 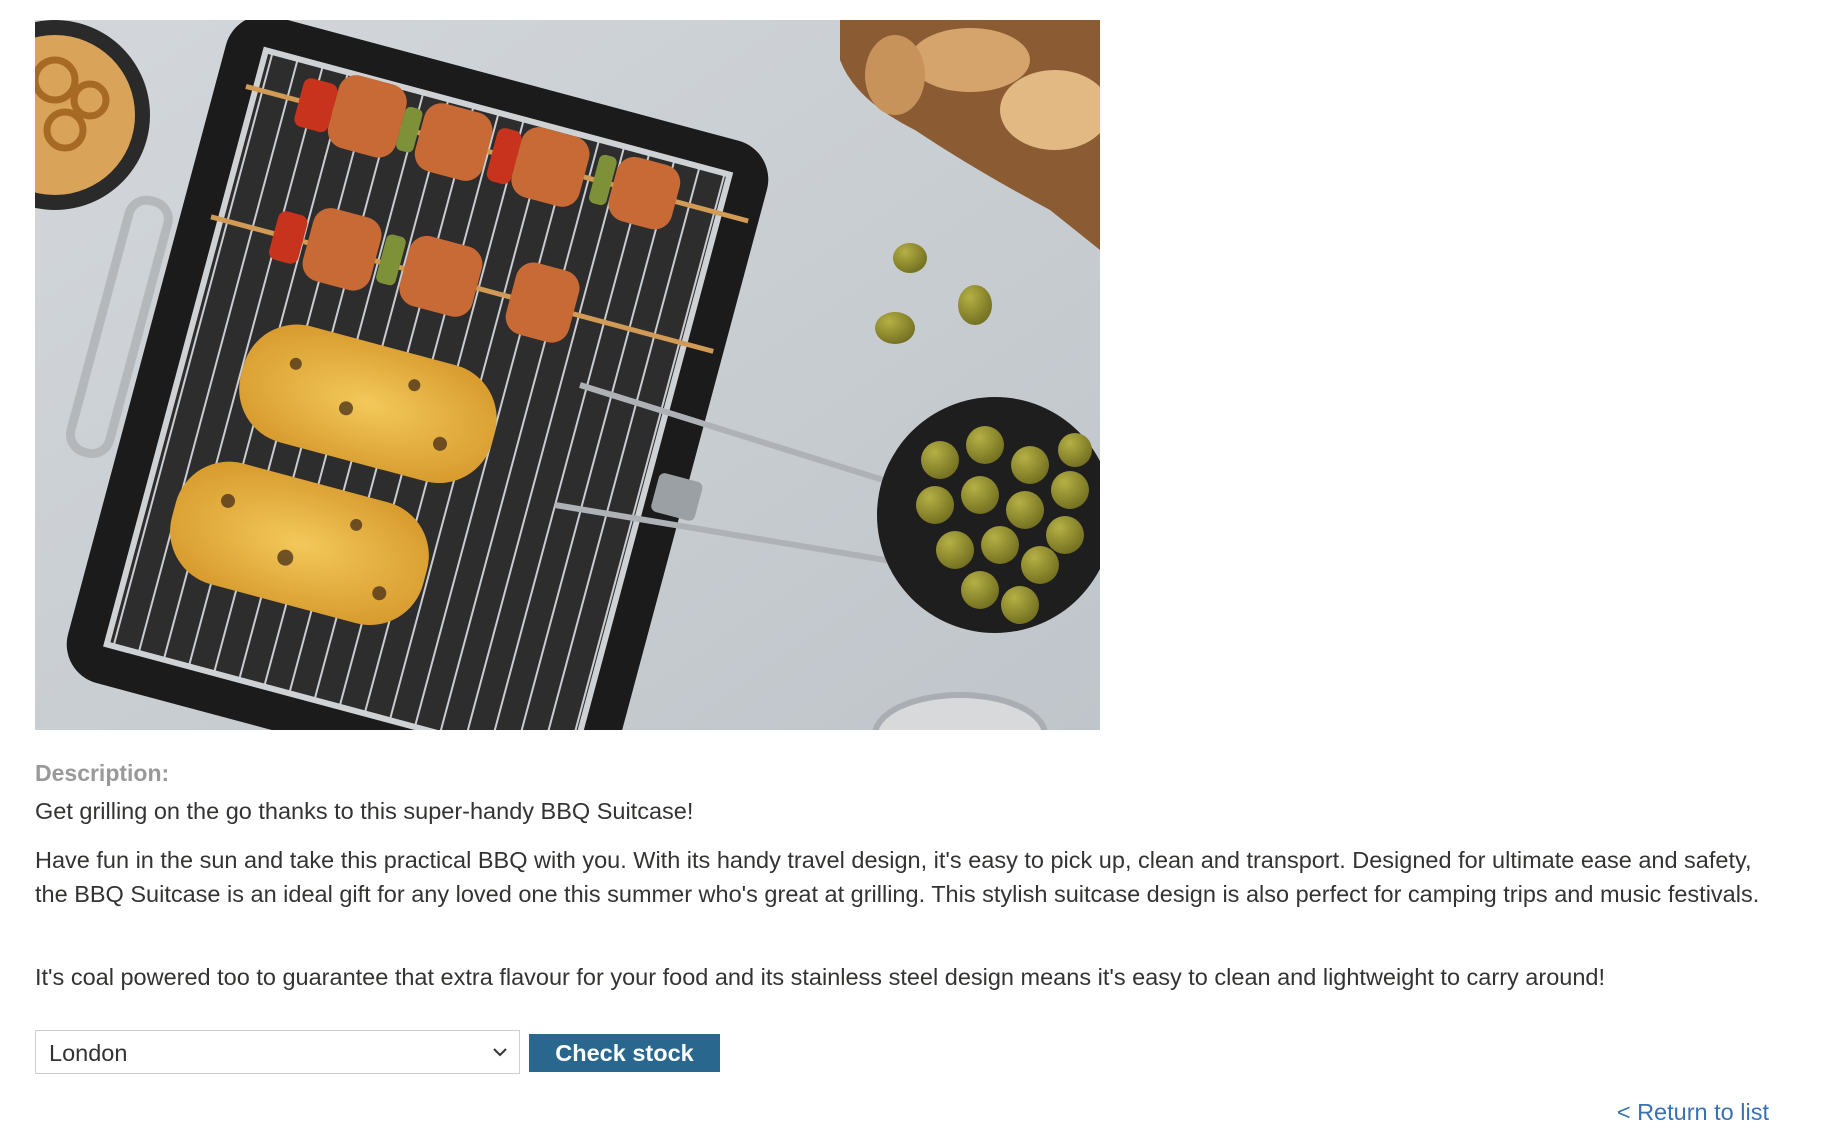 What do you see at coordinates (277, 1052) in the screenshot?
I see `store-select: London` at bounding box center [277, 1052].